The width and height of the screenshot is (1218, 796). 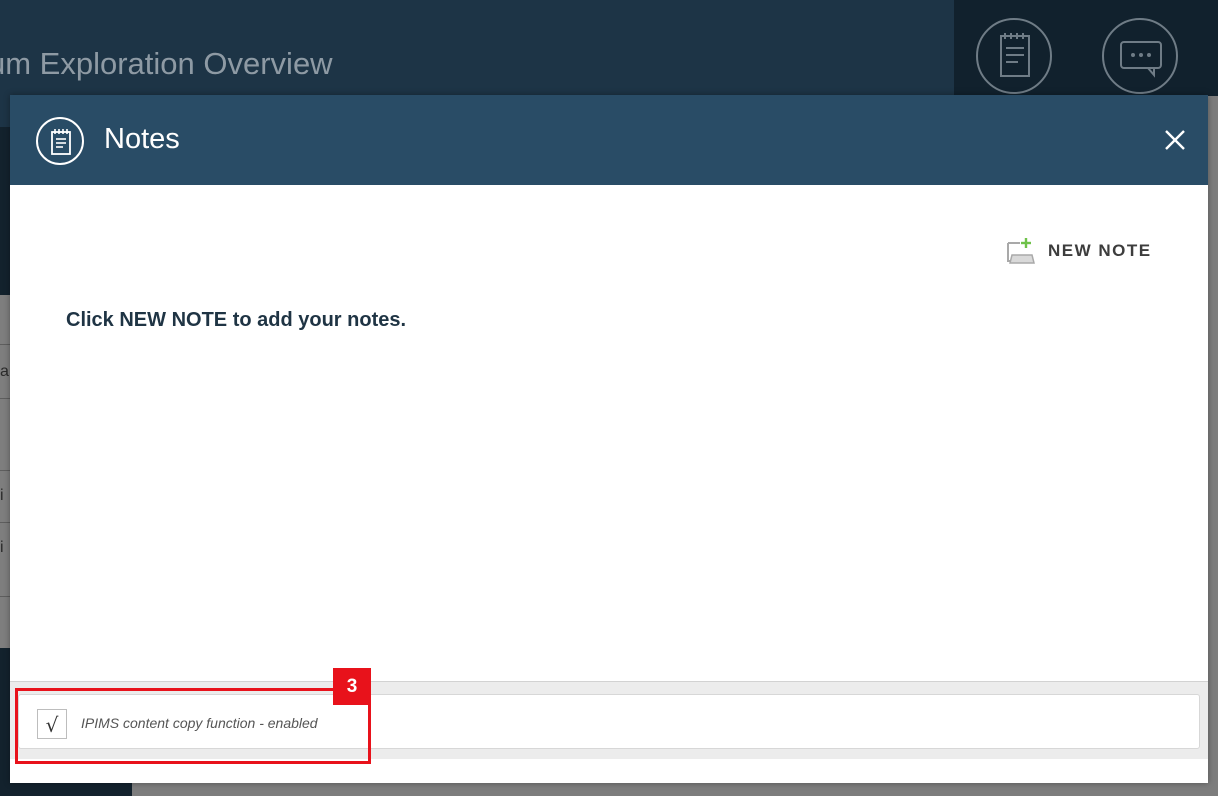 I want to click on new-note-icon, so click(x=1021, y=251).